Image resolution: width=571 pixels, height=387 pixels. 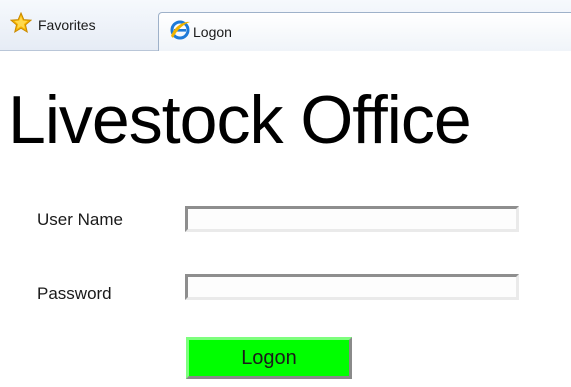 I want to click on username-input, so click(x=352, y=219).